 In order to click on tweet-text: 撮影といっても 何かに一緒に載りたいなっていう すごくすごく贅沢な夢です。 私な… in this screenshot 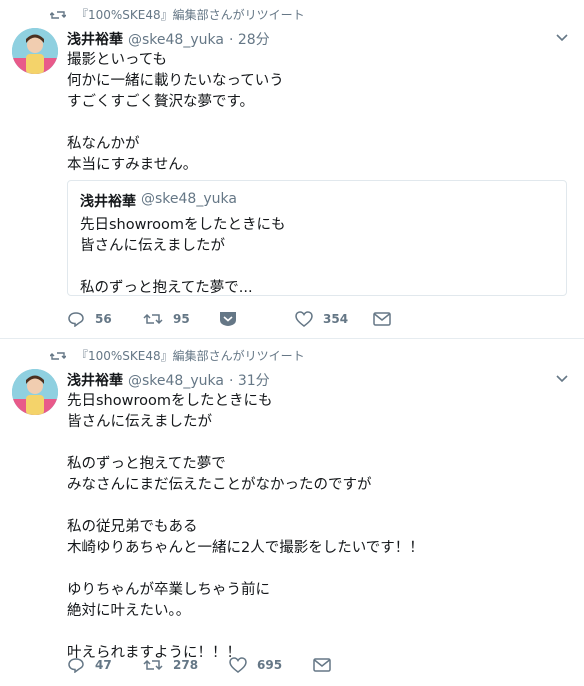, I will do `click(175, 112)`.